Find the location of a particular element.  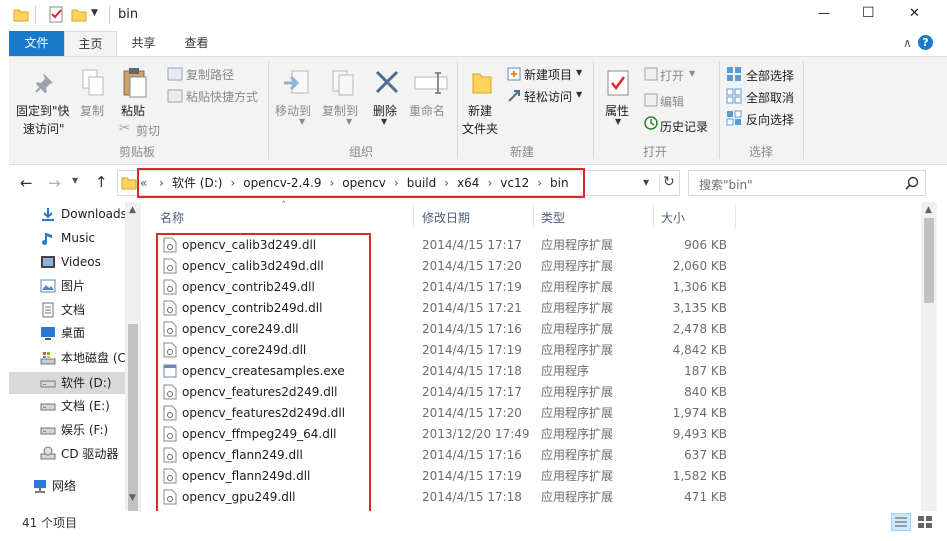

search-box: 搜索"bin" is located at coordinates (807, 183).